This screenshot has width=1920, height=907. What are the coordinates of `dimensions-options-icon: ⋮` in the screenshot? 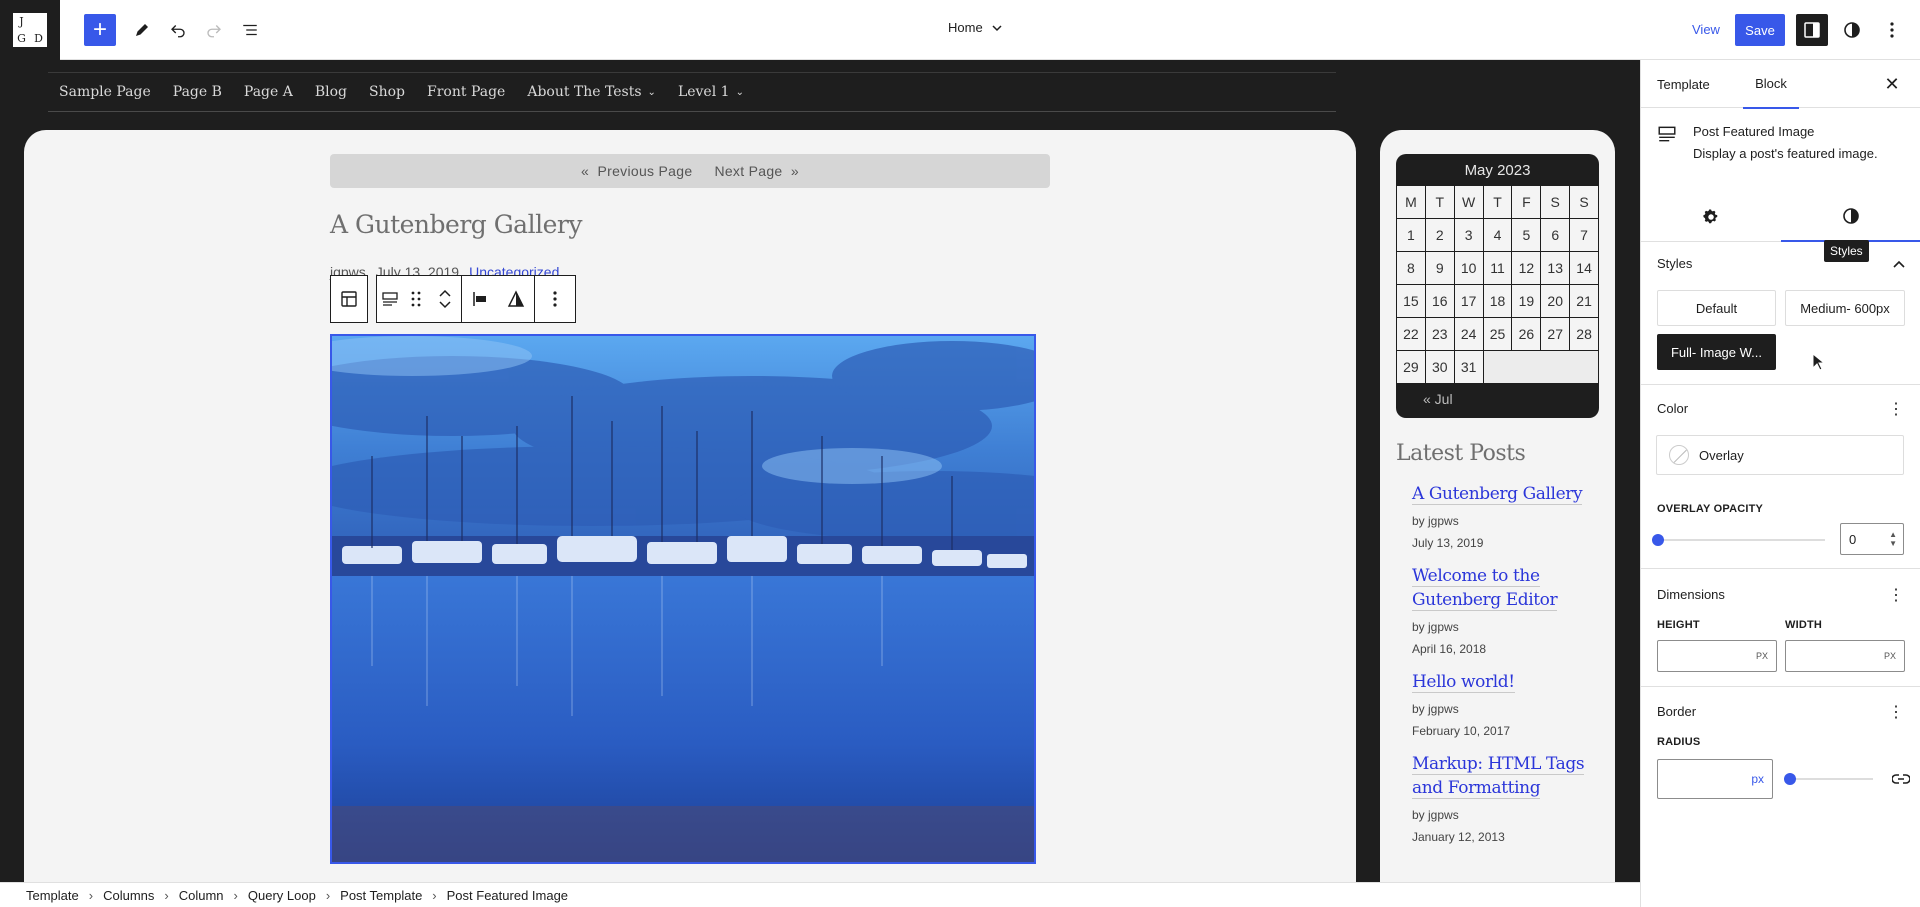 It's located at (1896, 595).